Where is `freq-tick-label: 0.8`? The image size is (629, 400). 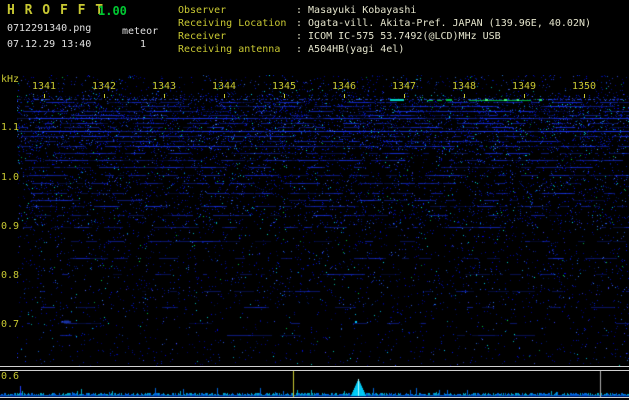
freq-tick-label: 0.8 is located at coordinates (10, 275).